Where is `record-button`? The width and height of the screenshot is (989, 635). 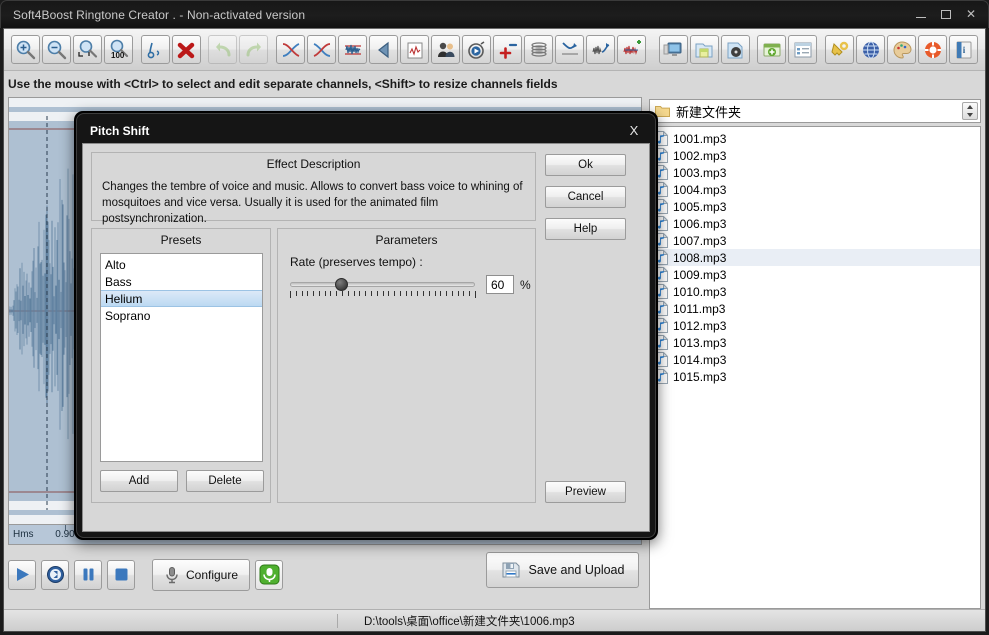
record-button is located at coordinates (269, 574).